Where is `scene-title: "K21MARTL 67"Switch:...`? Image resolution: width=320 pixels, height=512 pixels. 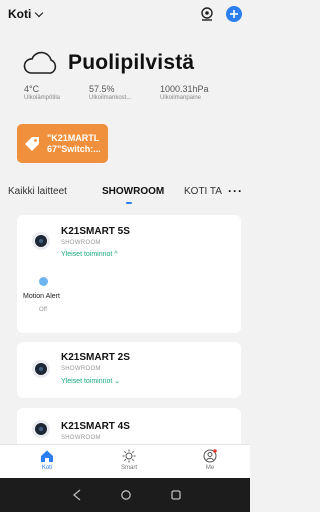 scene-title: "K21MARTL 67"Switch:... is located at coordinates (74, 143).